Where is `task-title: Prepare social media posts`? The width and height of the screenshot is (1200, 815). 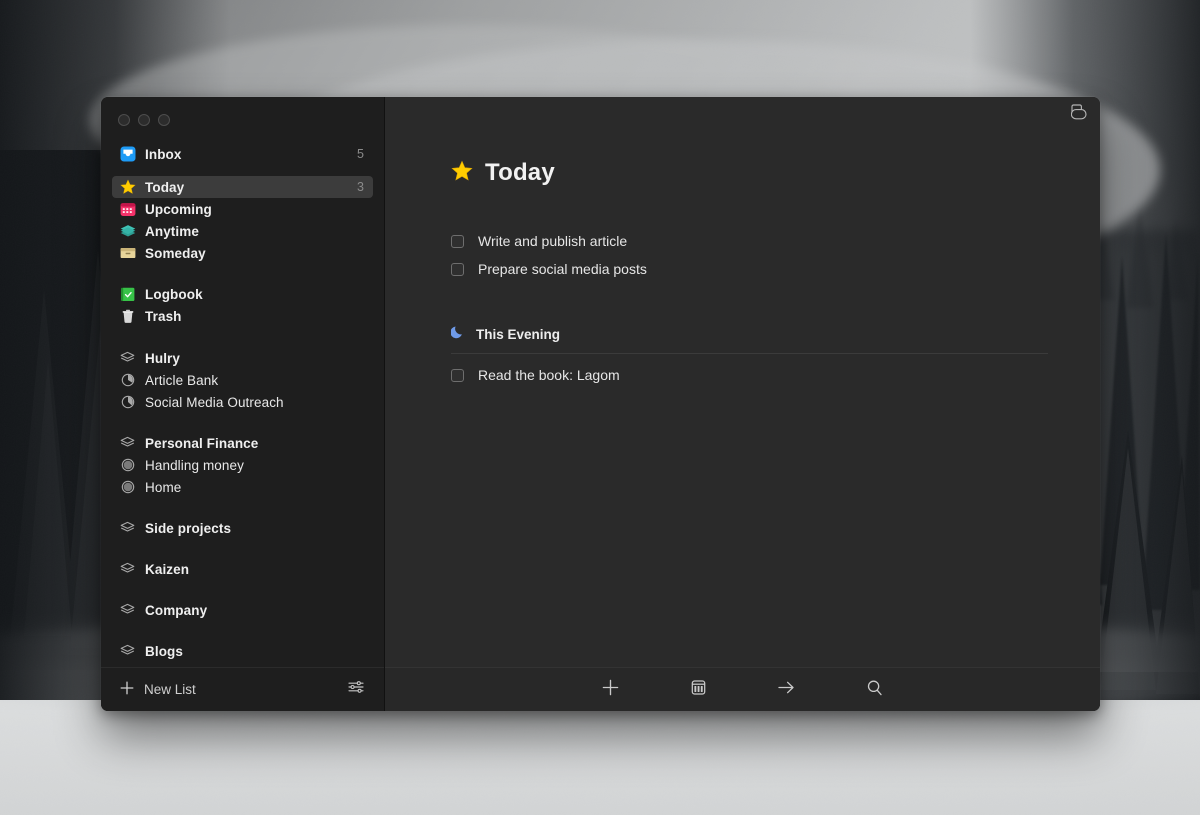 task-title: Prepare social media posts is located at coordinates (562, 269).